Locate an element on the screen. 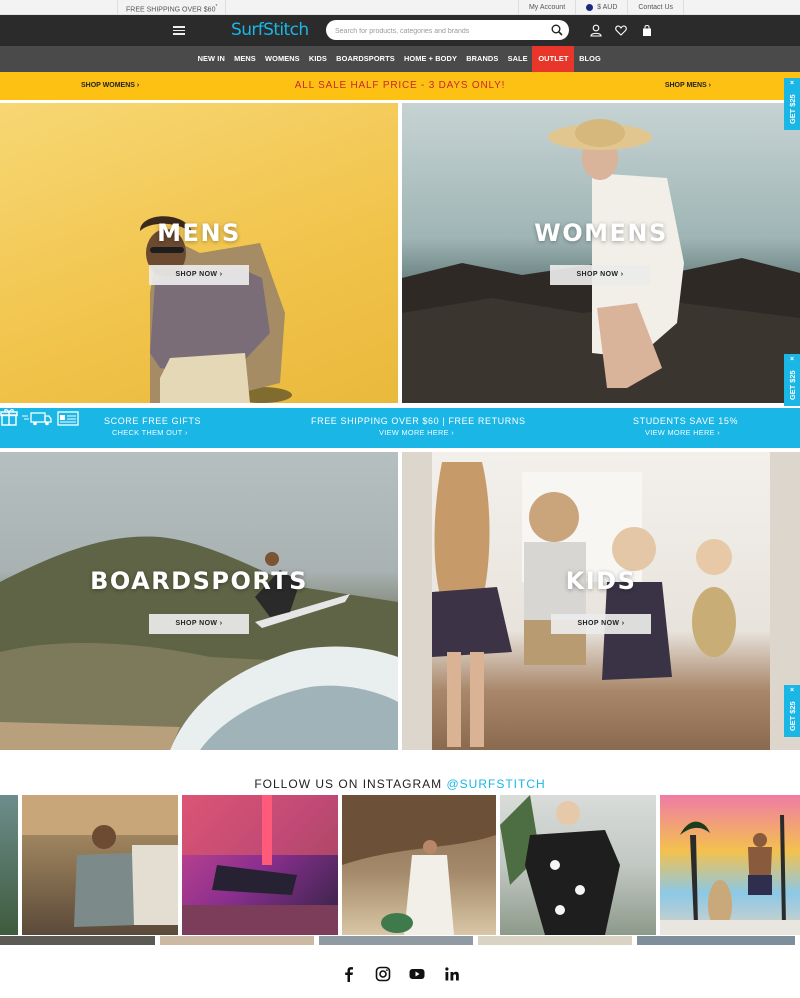 This screenshot has width=800, height=998. free-gifts-link: CHECK THEM OUT is located at coordinates (147, 432).